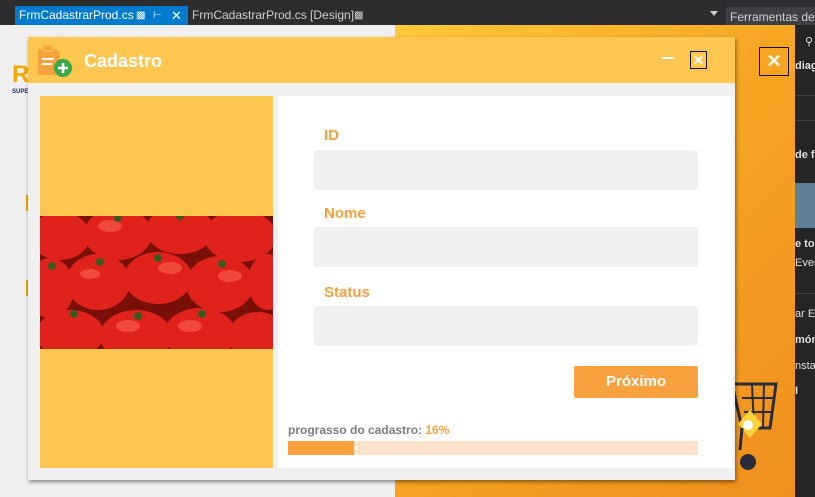 The image size is (815, 497). I want to click on property-text: diag, so click(805, 66).